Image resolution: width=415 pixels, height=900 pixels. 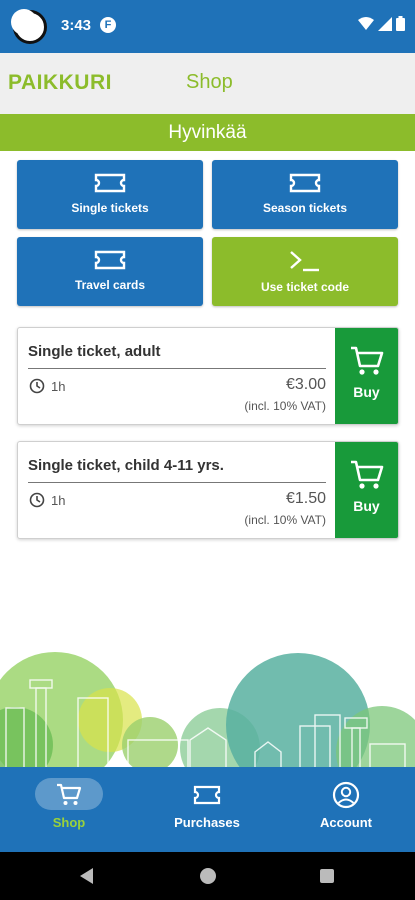 I want to click on tile-label: Season tickets, so click(x=305, y=208).